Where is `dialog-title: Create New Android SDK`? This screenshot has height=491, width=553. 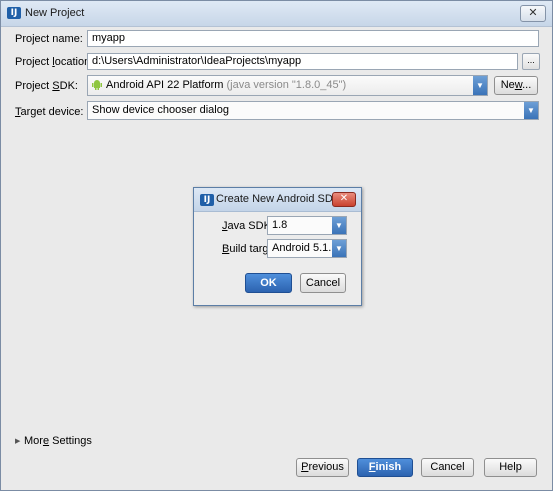
dialog-title: Create New Android SDK is located at coordinates (278, 199).